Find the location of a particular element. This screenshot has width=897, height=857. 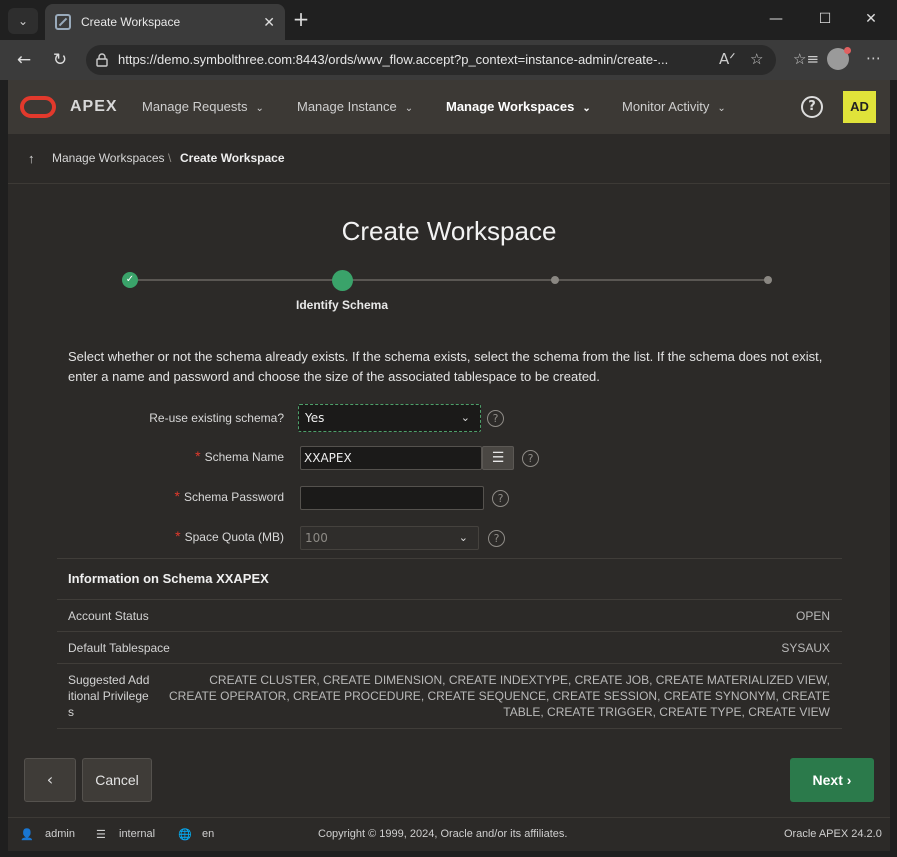

help-icon: ? is located at coordinates (812, 107).